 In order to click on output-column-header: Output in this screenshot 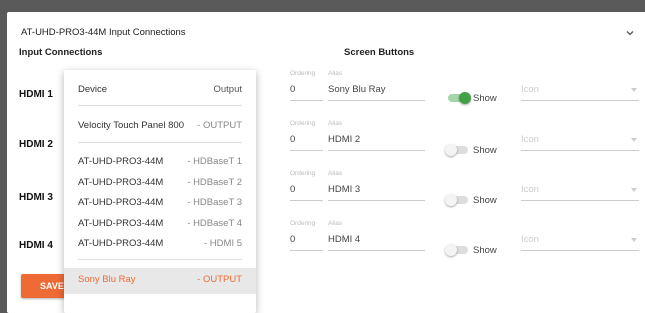, I will do `click(227, 89)`.